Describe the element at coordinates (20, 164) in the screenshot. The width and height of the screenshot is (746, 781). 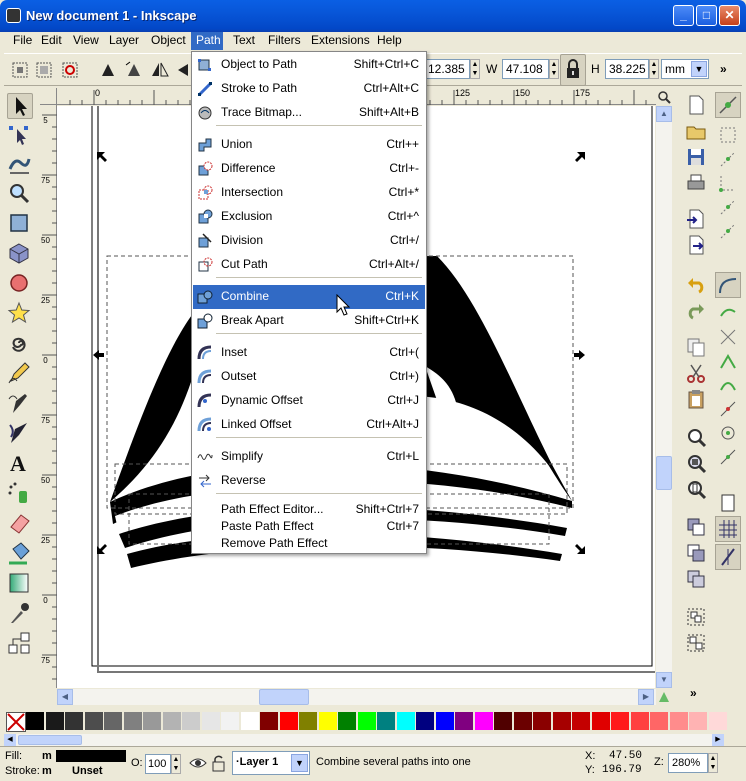
I see `tweak-tool` at that location.